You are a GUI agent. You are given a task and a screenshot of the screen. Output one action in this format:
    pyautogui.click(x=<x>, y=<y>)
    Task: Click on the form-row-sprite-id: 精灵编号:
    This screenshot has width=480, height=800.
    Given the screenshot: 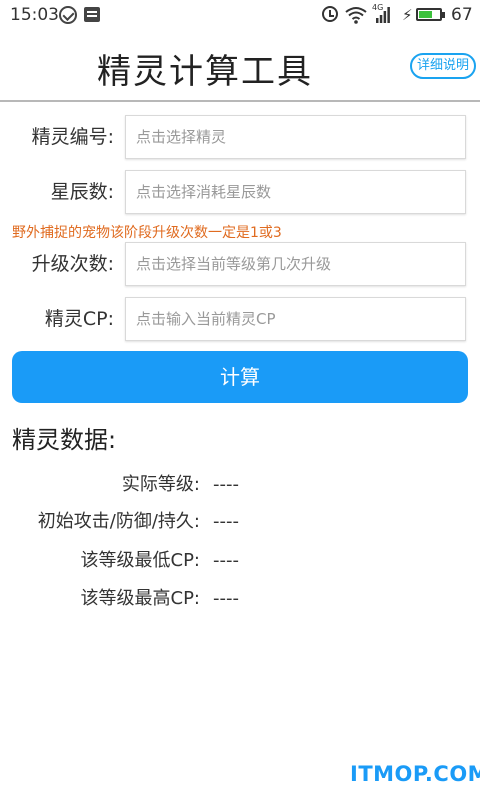 What is the action you would take?
    pyautogui.click(x=240, y=137)
    